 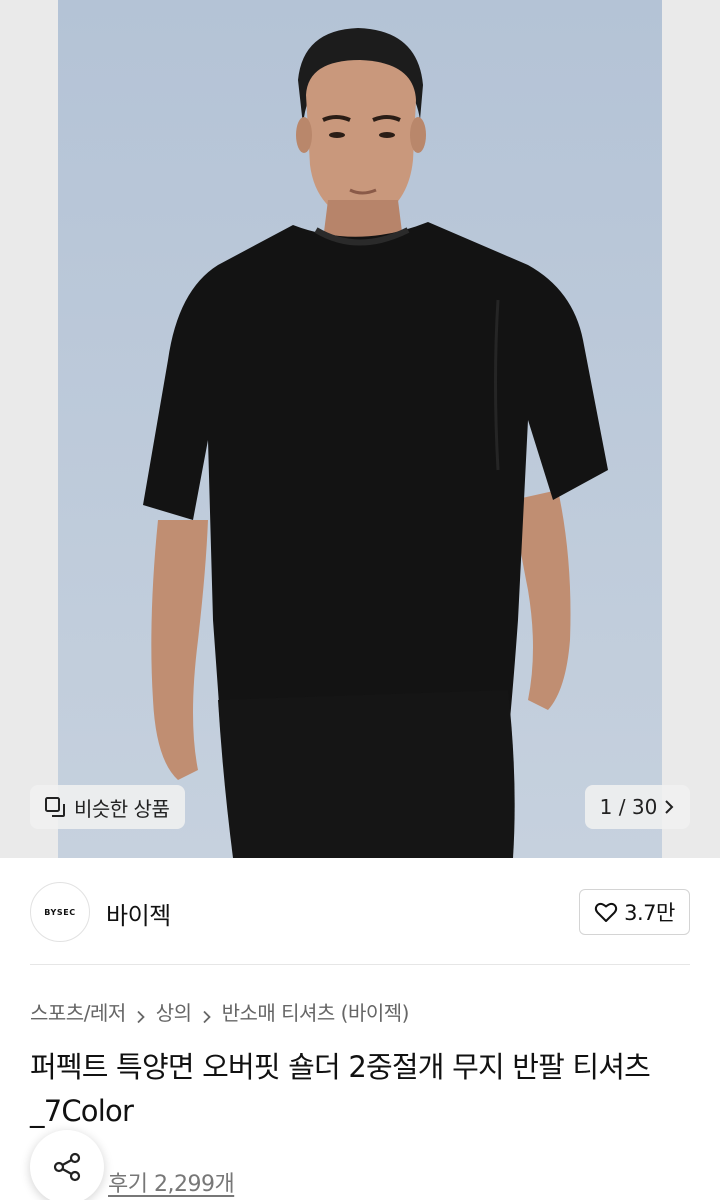 I want to click on image-counter-text: 1 / 30, so click(x=628, y=807).